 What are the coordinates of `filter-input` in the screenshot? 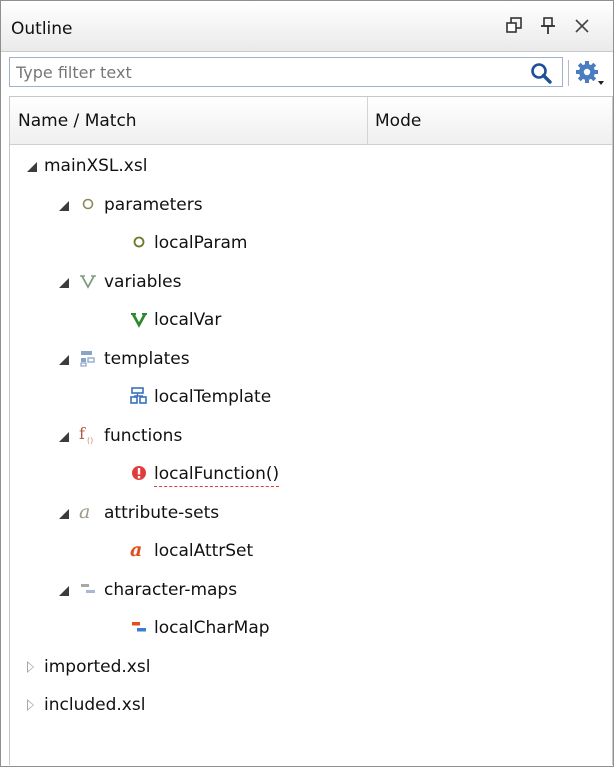 It's located at (286, 72).